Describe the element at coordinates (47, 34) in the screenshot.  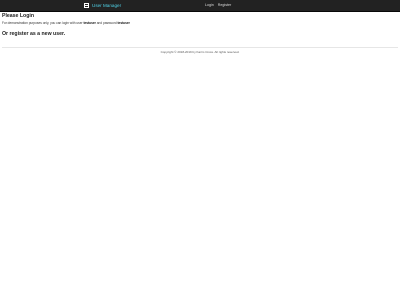
I see `register-suffix: as a new user.` at that location.